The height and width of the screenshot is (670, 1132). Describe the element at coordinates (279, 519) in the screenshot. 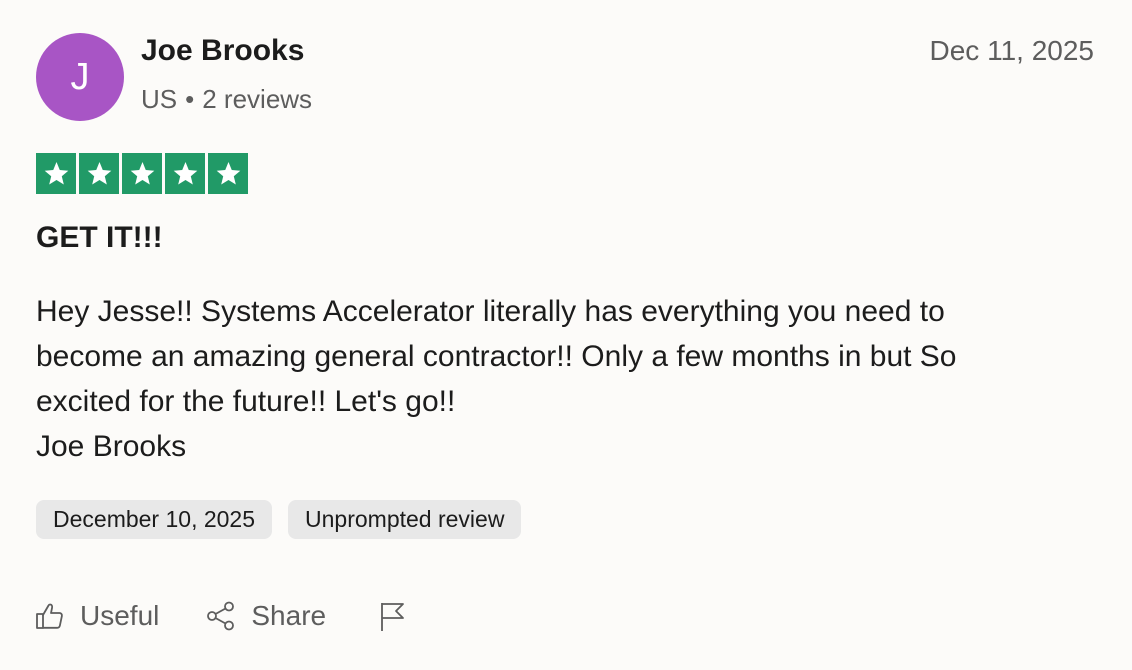

I see `review-tags: December 10, 2025 Unprompted review` at that location.